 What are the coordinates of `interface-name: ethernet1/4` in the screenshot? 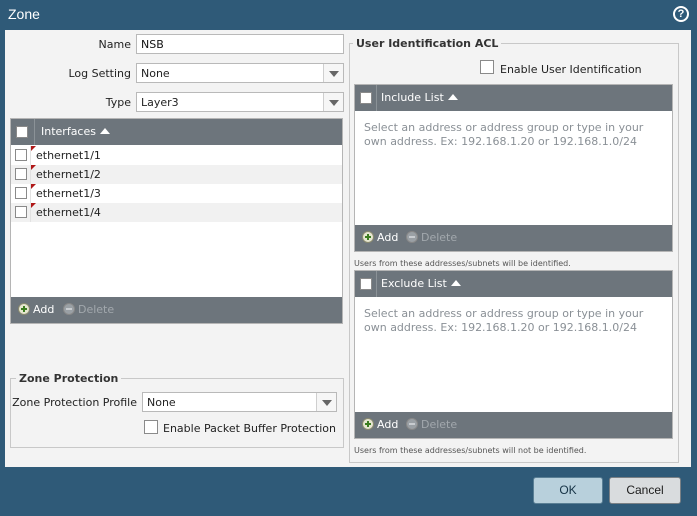 It's located at (68, 212).